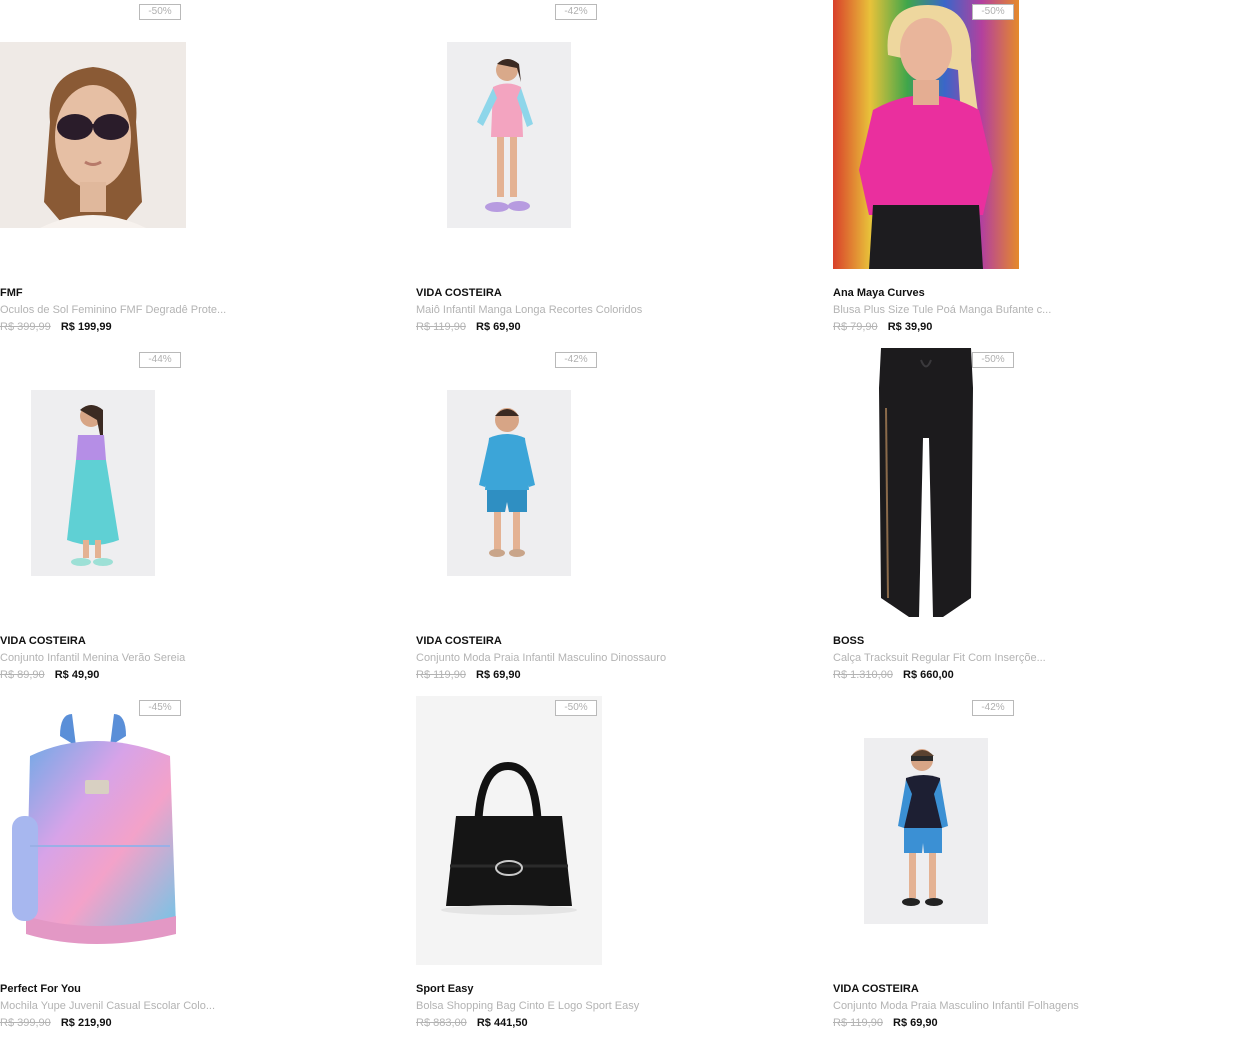 The width and height of the screenshot is (1250, 1043). I want to click on product-image-area: -45%, so click(93, 831).